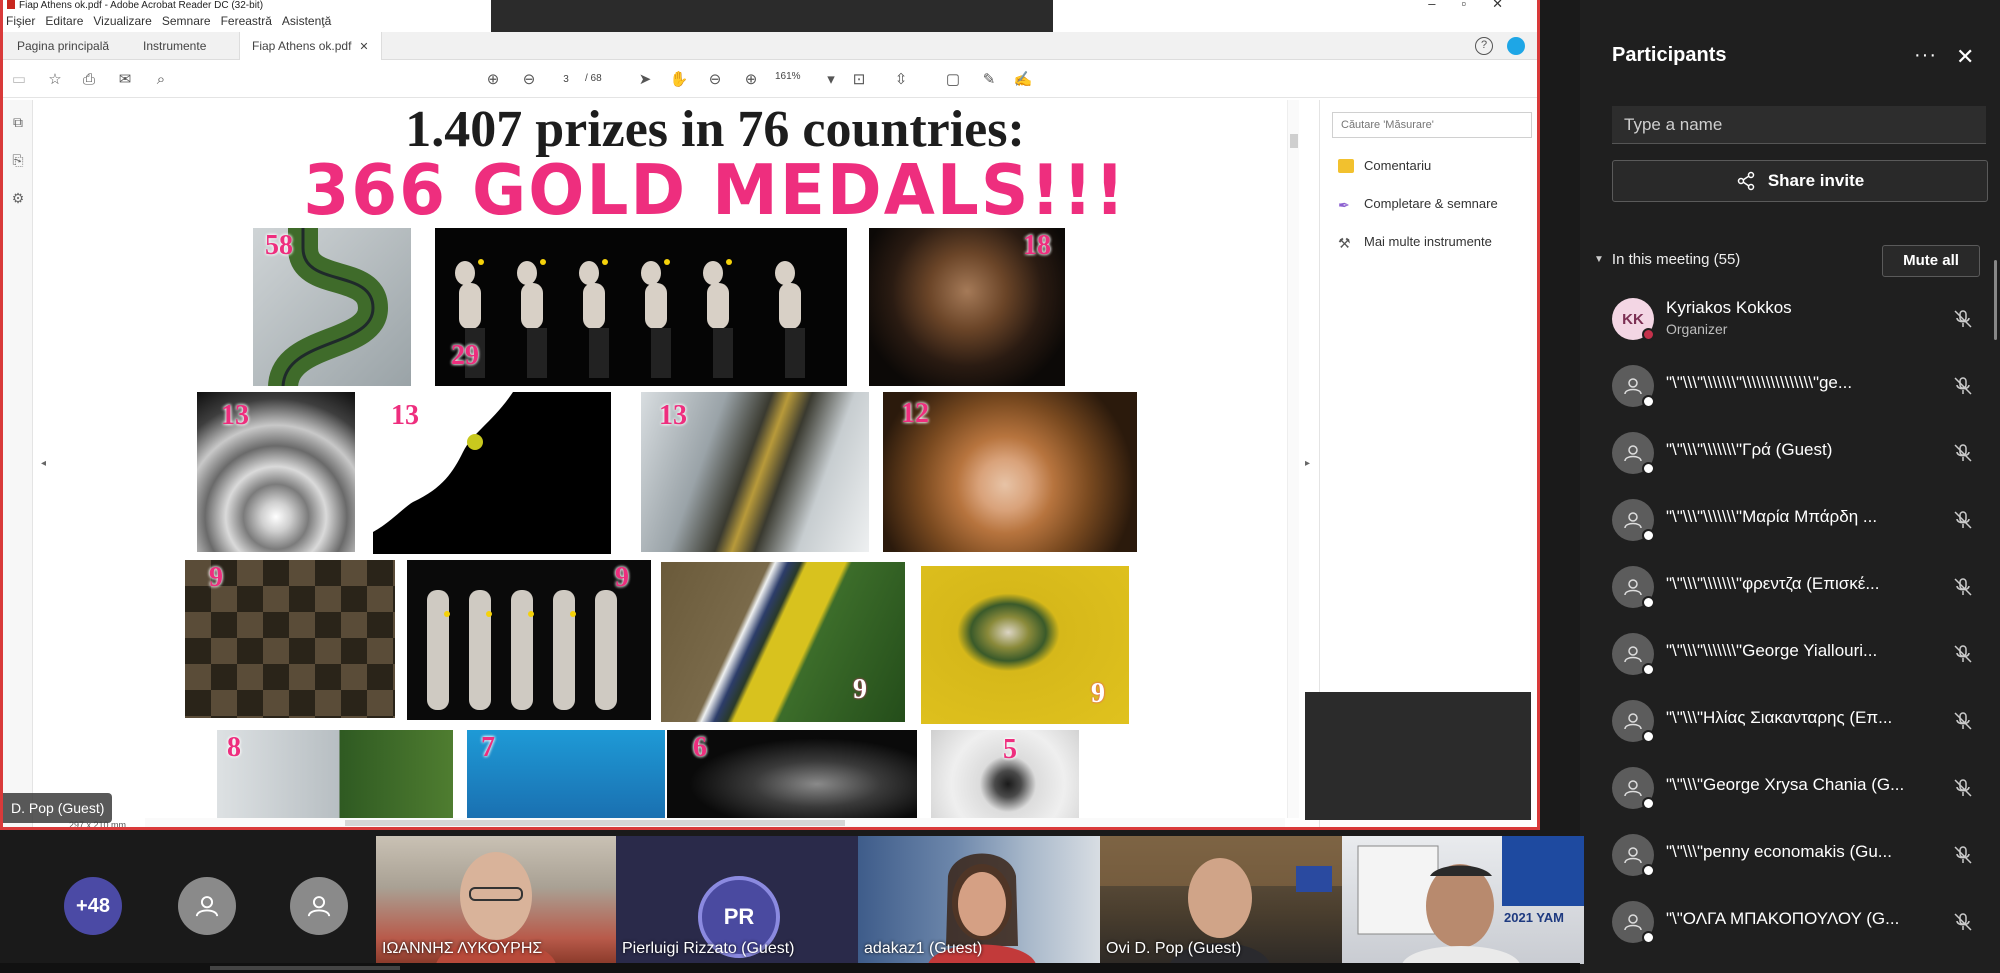 The image size is (2000, 973). Describe the element at coordinates (715, 80) in the screenshot. I see `zoom-out-icon: ⊖` at that location.